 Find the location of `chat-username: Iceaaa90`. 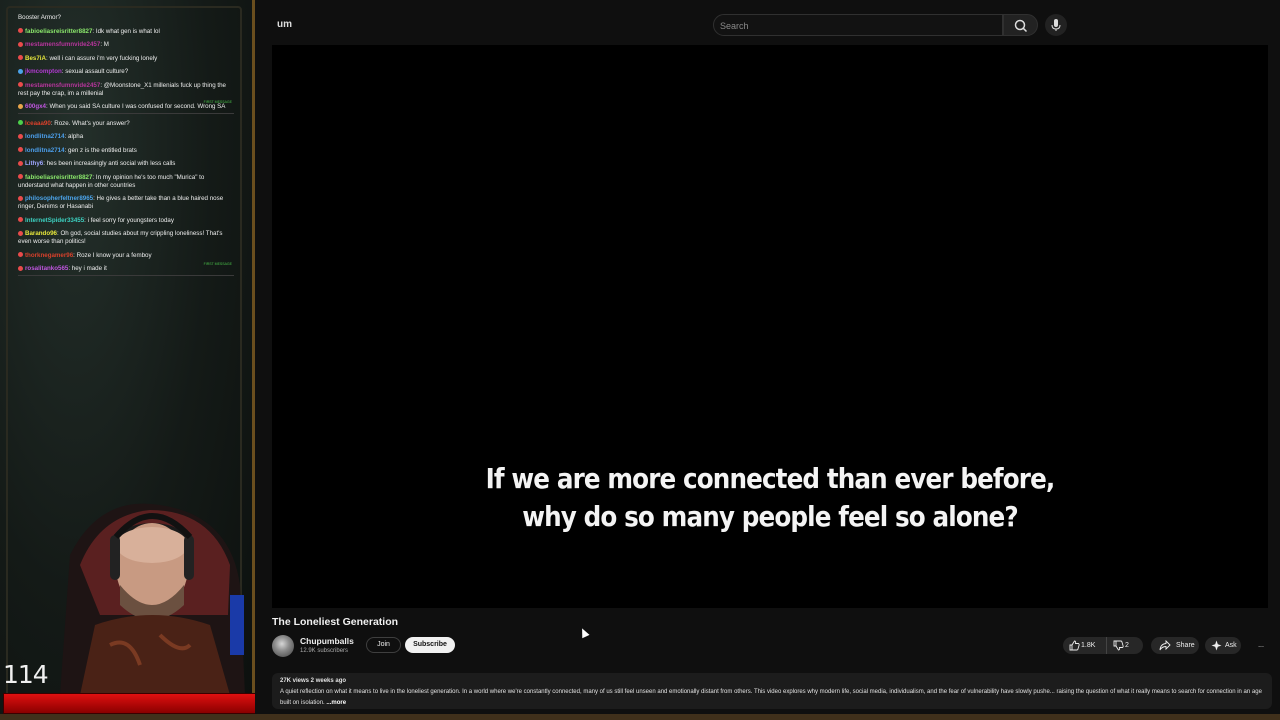

chat-username: Iceaaa90 is located at coordinates (38, 123).